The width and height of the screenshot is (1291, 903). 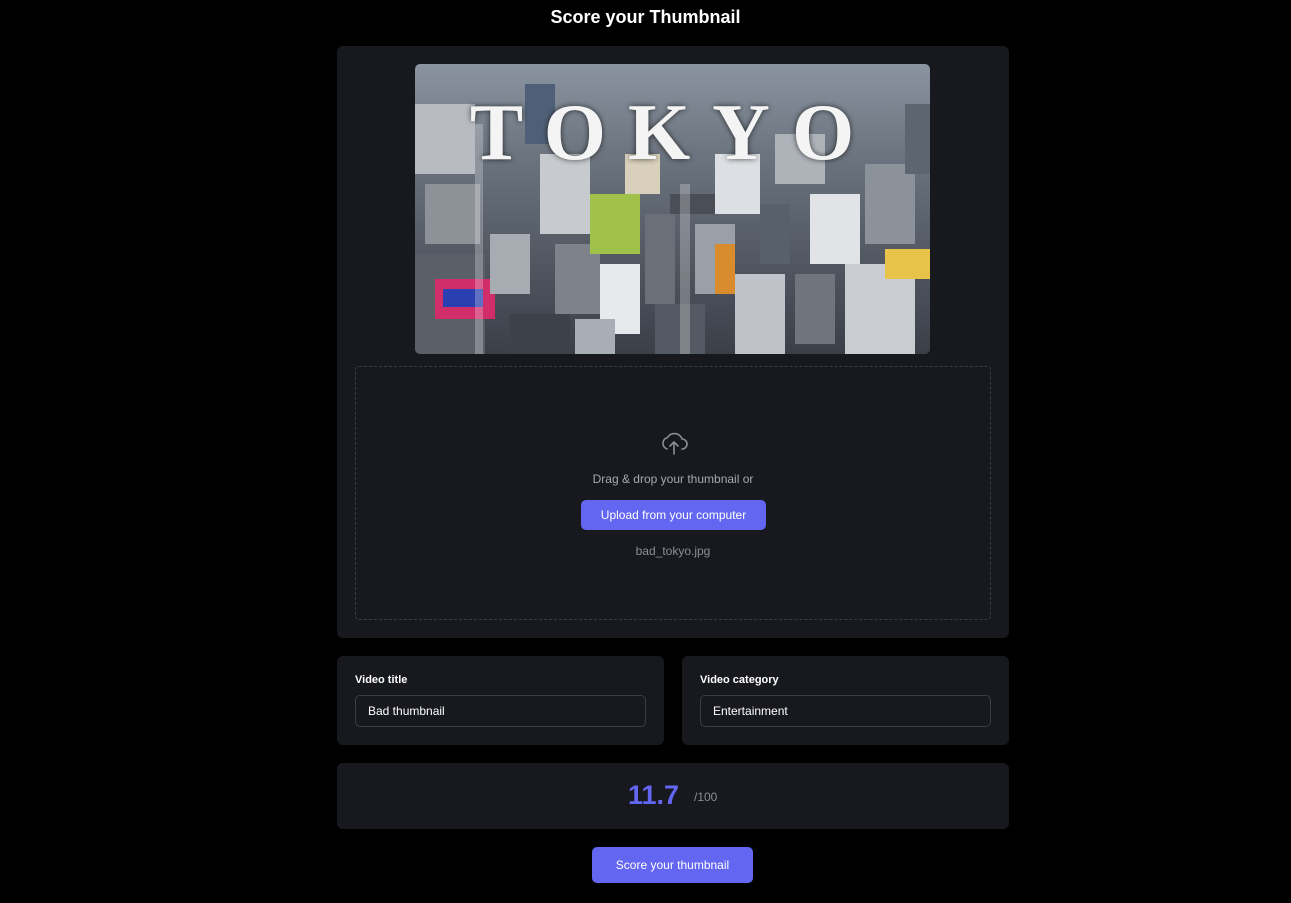 I want to click on score-value: 11.7, so click(x=654, y=795).